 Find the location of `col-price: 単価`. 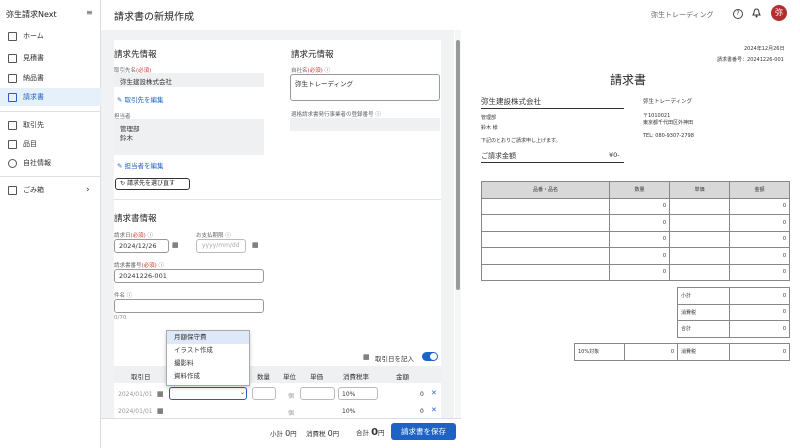

col-price: 単価 is located at coordinates (316, 377).